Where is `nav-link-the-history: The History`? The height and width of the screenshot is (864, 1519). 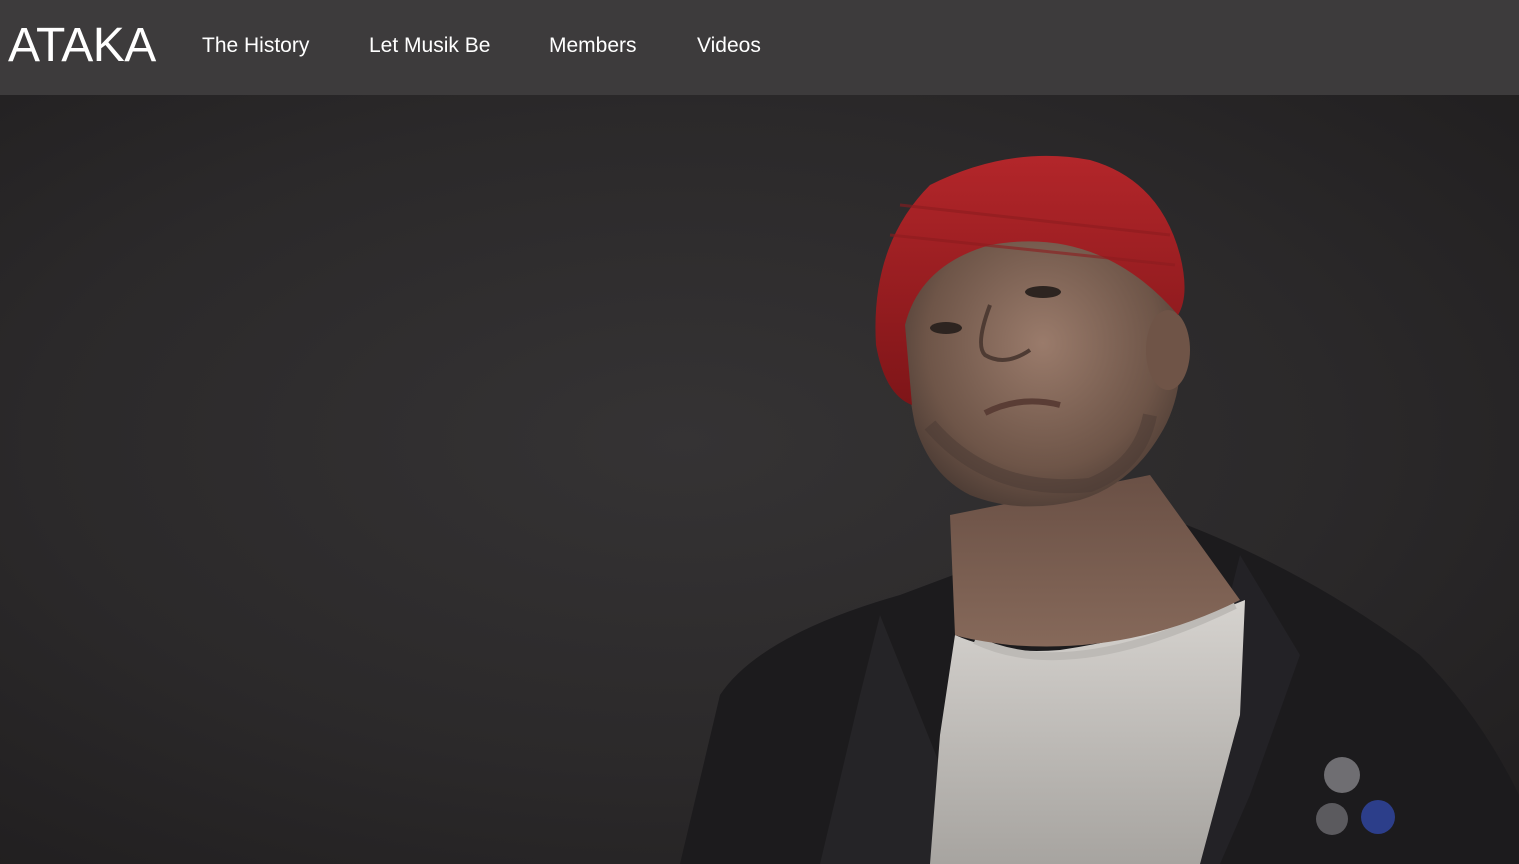 nav-link-the-history: The History is located at coordinates (255, 46).